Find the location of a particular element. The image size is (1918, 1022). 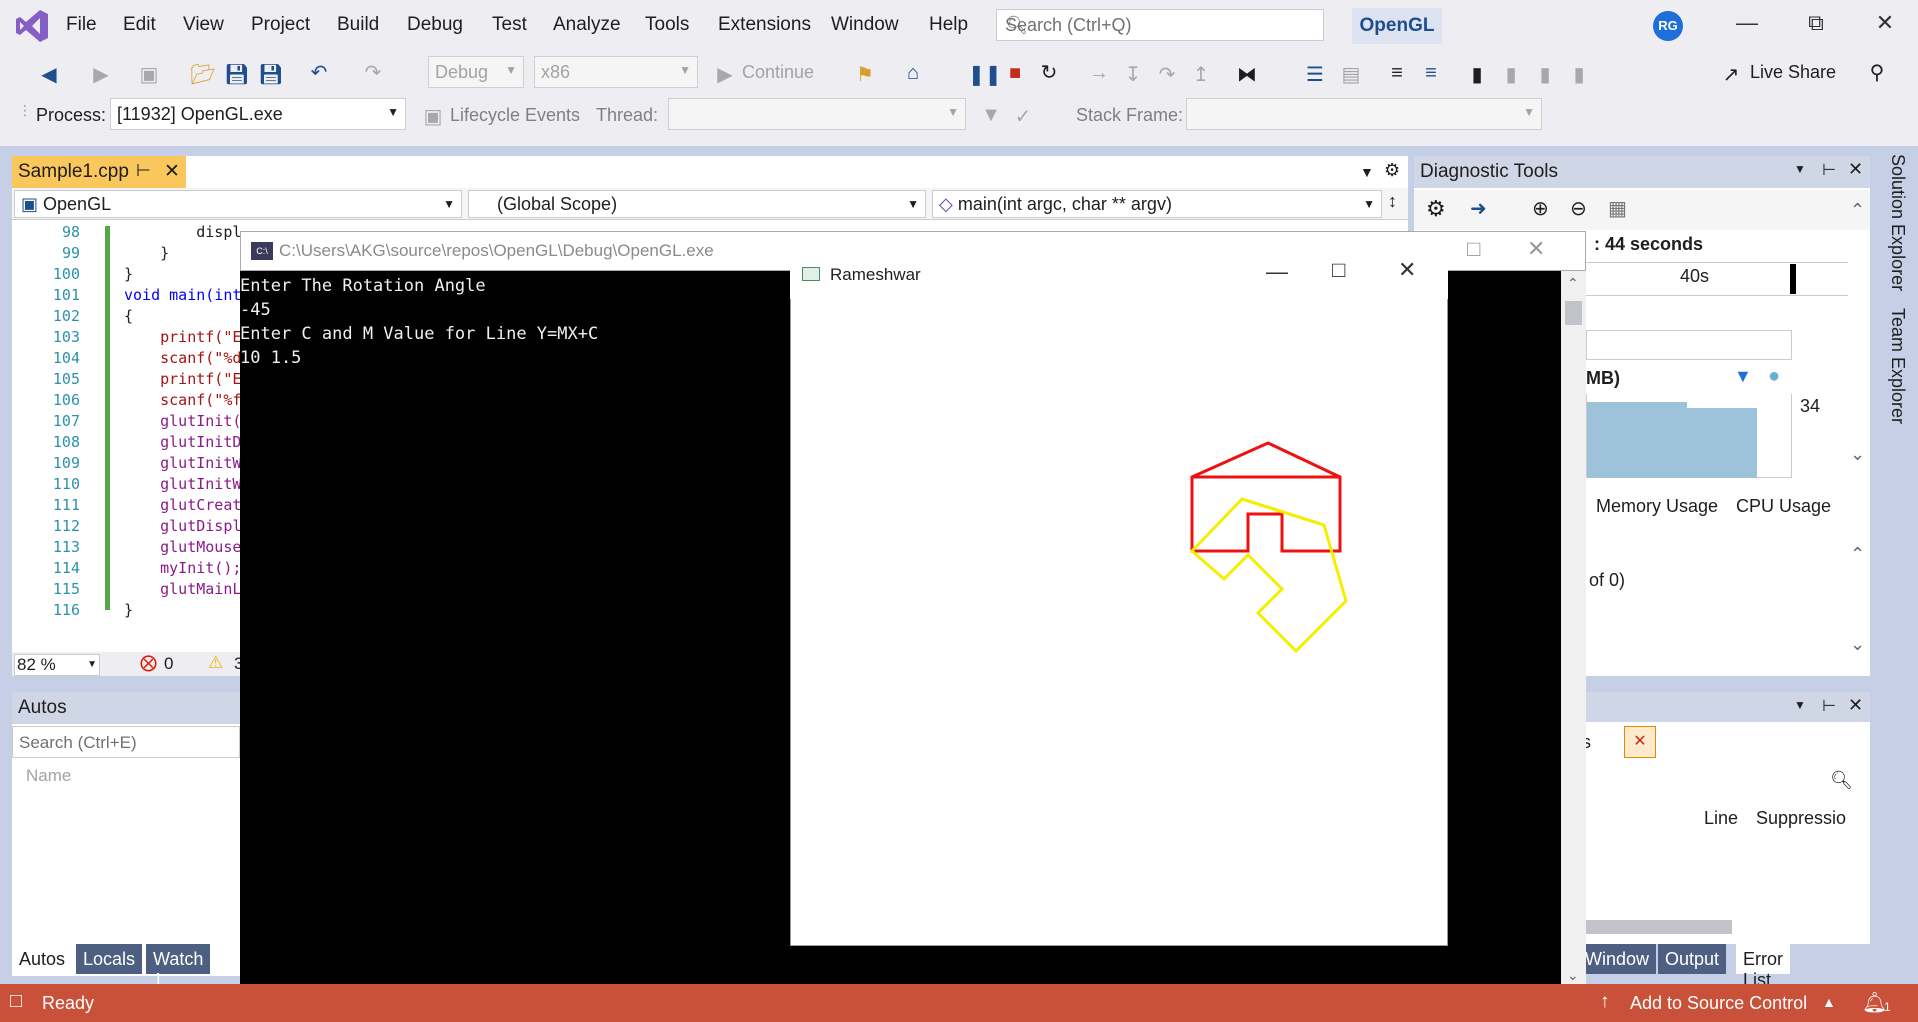

quick-search-input: Search (Ctrl+Q) 🔍︎ is located at coordinates (1160, 25).